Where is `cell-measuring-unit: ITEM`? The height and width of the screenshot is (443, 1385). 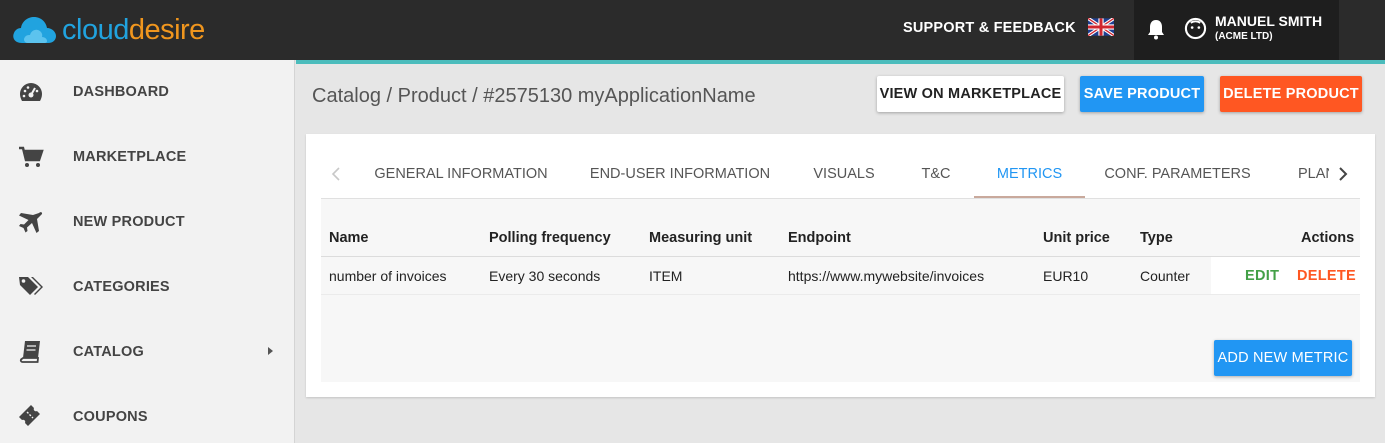
cell-measuring-unit: ITEM is located at coordinates (666, 276).